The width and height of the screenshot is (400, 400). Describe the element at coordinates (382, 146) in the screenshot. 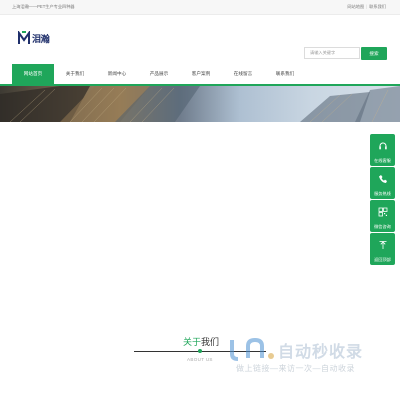

I see `headset-icon` at that location.